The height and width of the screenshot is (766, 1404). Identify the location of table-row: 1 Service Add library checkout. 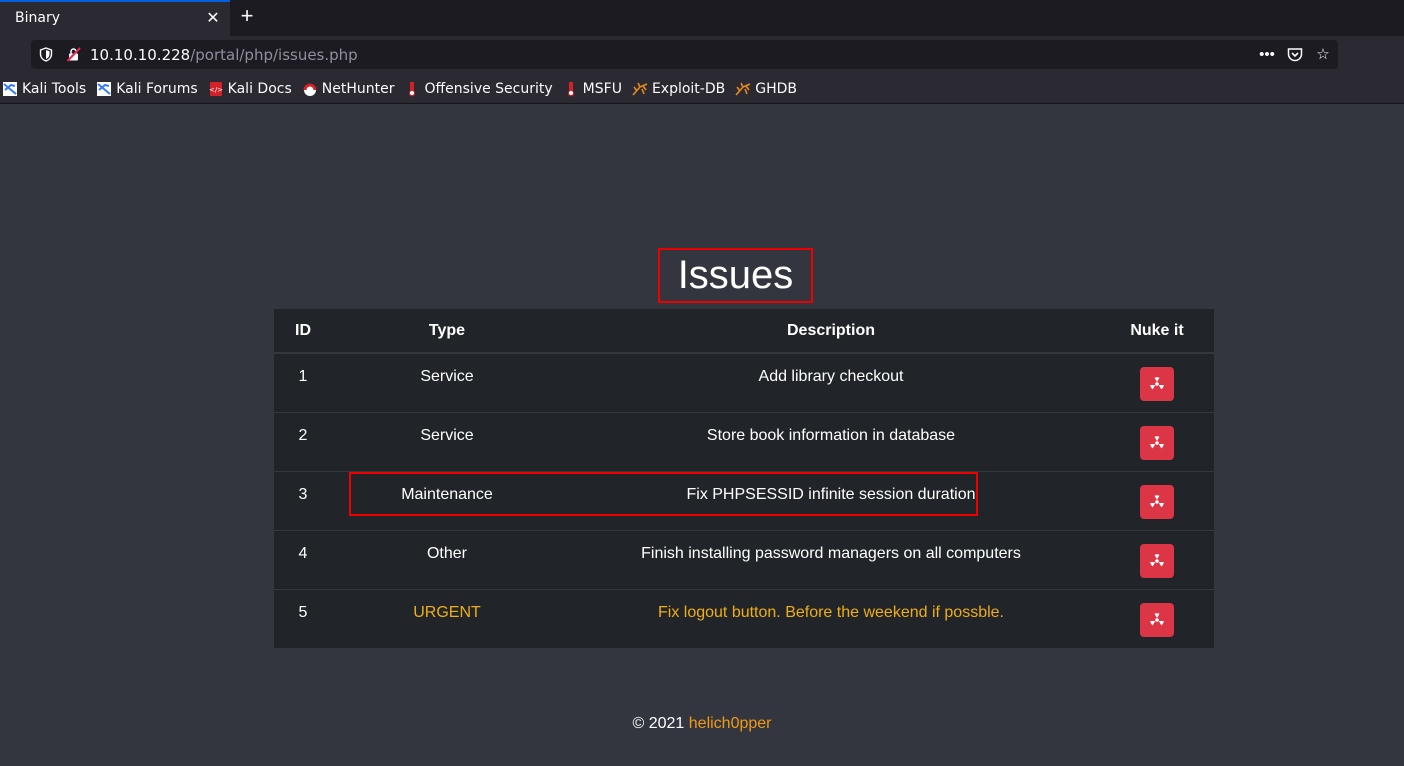
(744, 382).